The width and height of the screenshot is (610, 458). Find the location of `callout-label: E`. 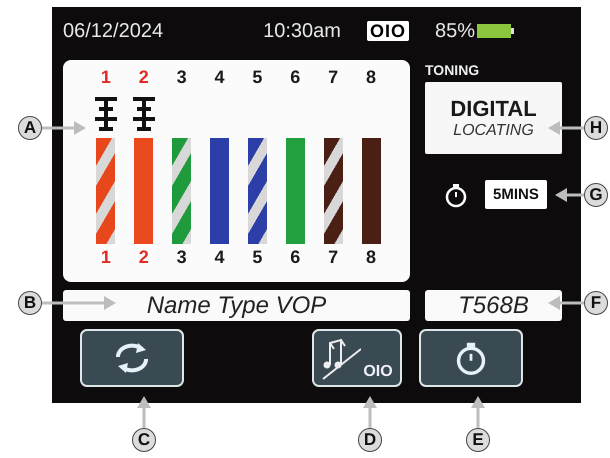

callout-label: E is located at coordinates (478, 440).